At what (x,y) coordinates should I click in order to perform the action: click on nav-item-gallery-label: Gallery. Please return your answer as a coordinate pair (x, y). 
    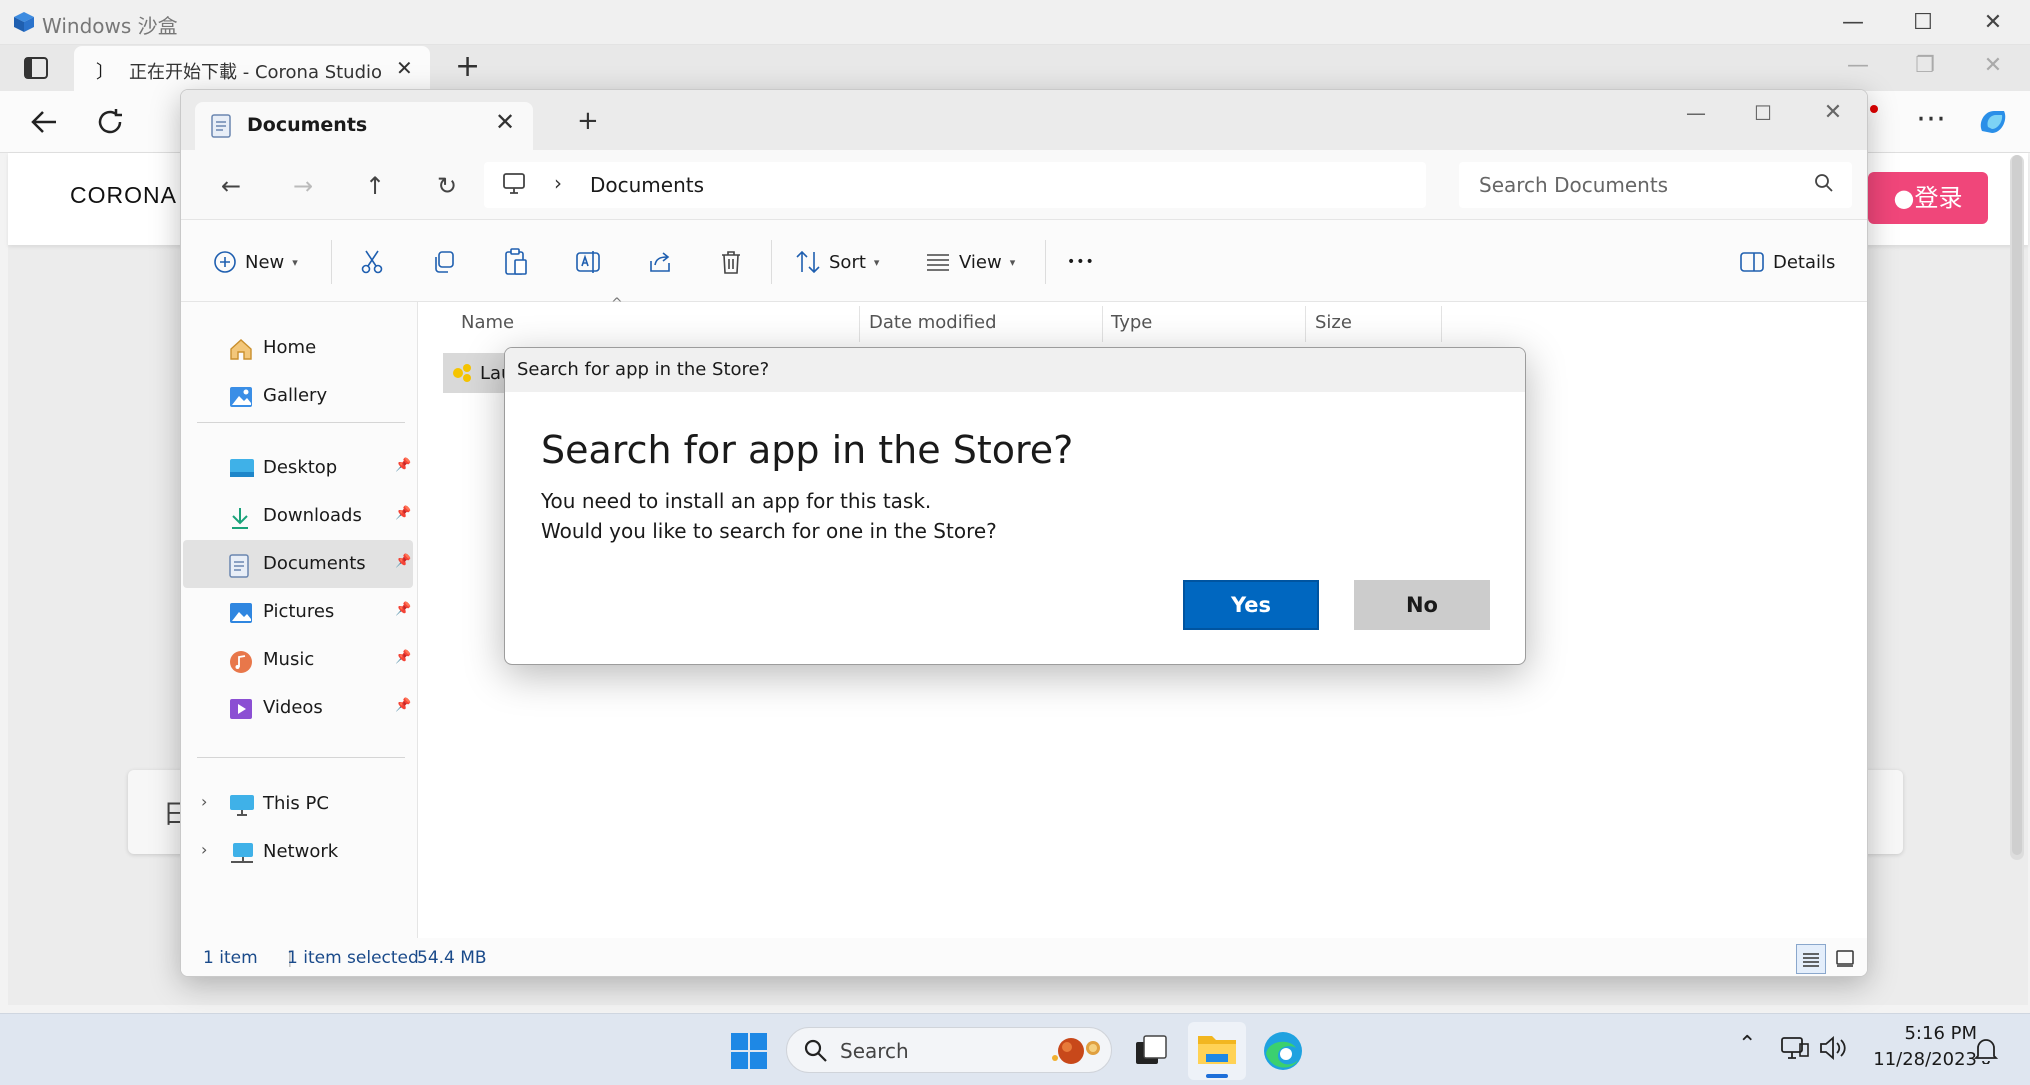
    Looking at the image, I should click on (295, 395).